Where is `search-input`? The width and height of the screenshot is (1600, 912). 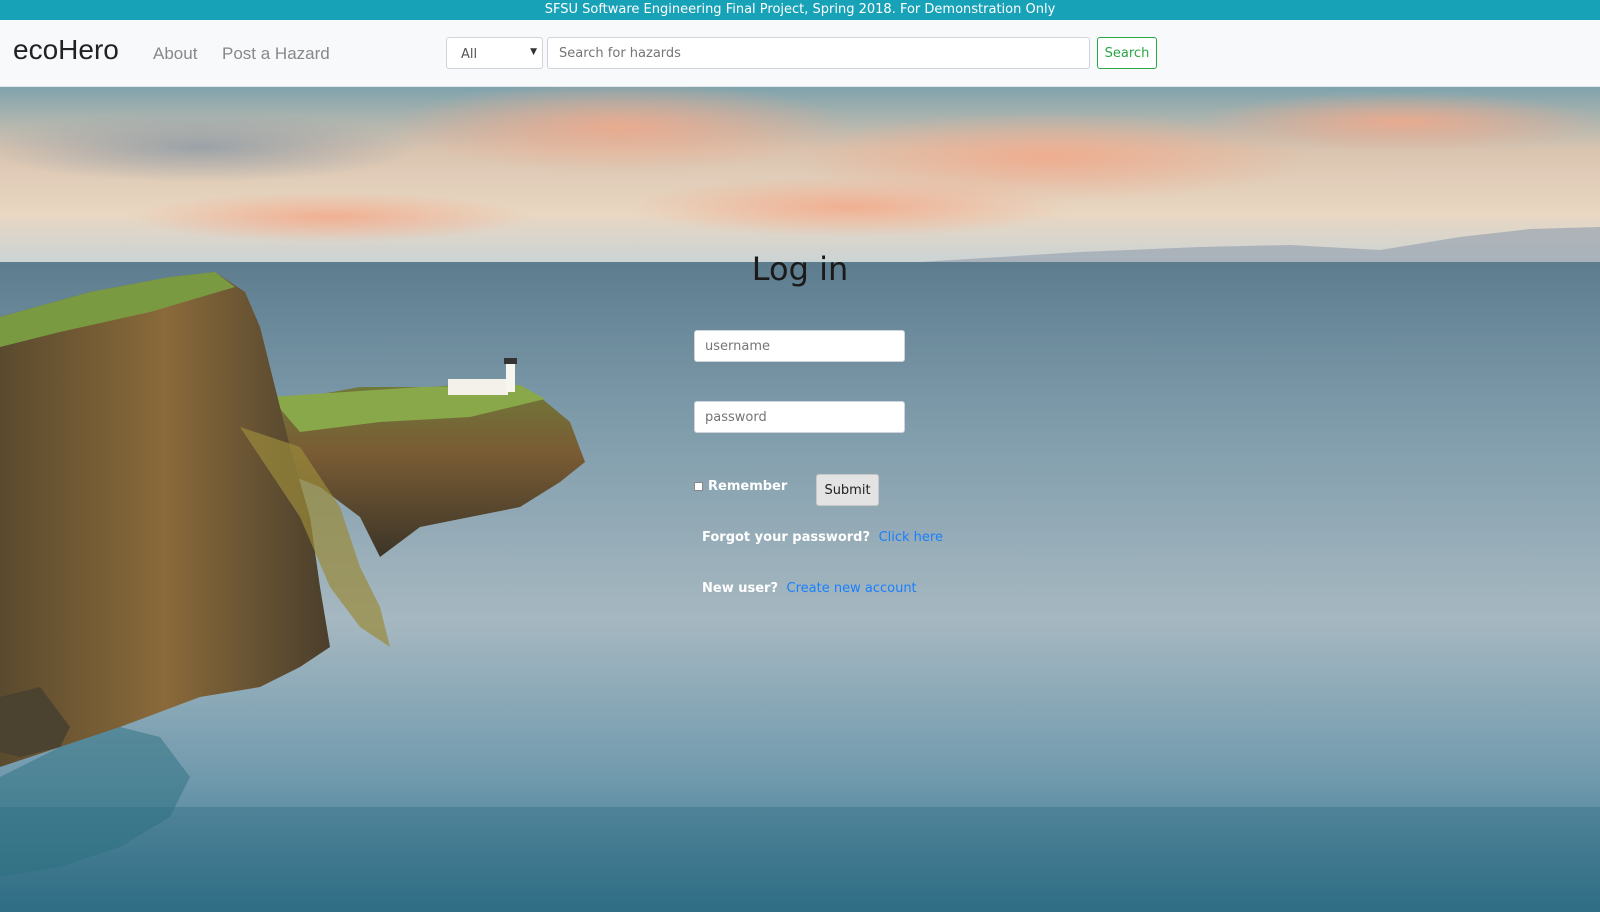 search-input is located at coordinates (818, 53).